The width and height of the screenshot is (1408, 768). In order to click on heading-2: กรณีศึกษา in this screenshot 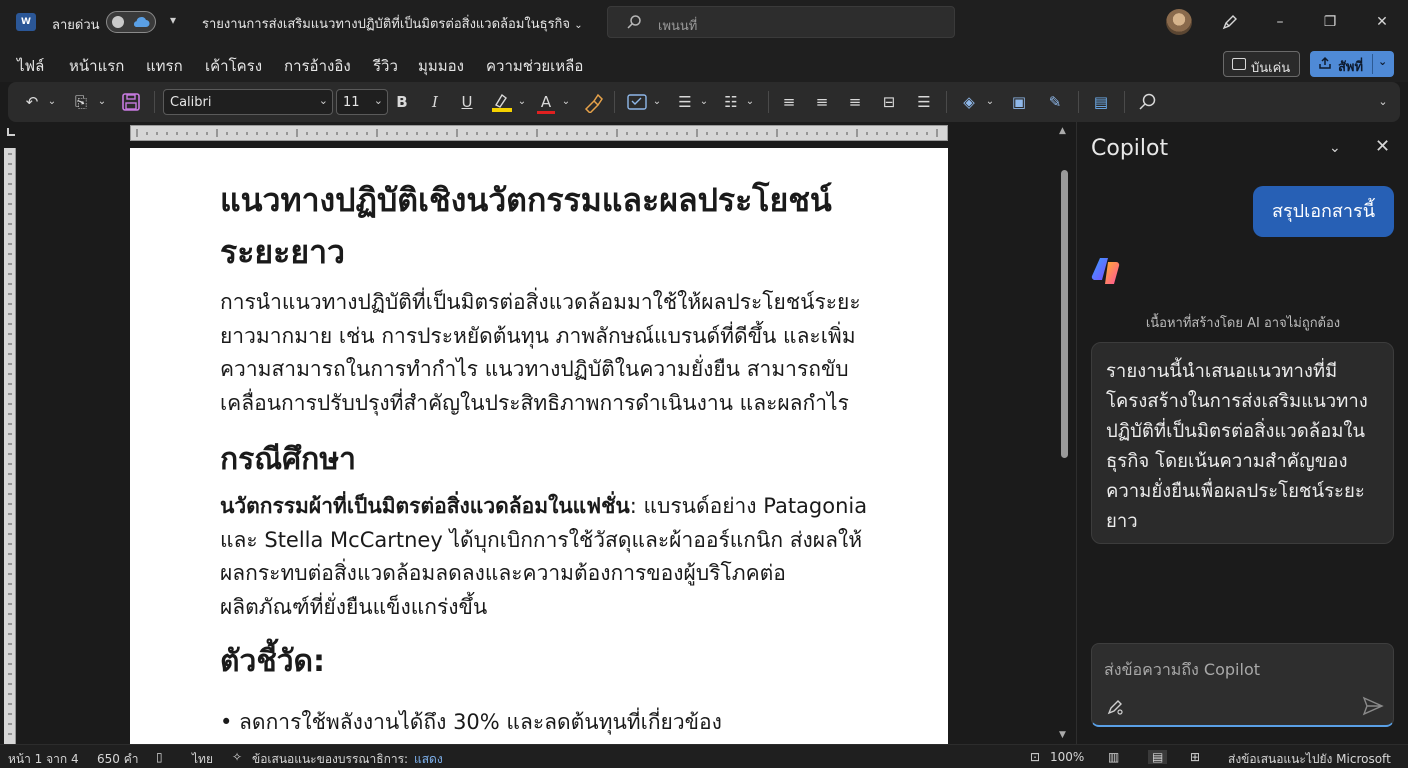, I will do `click(545, 460)`.